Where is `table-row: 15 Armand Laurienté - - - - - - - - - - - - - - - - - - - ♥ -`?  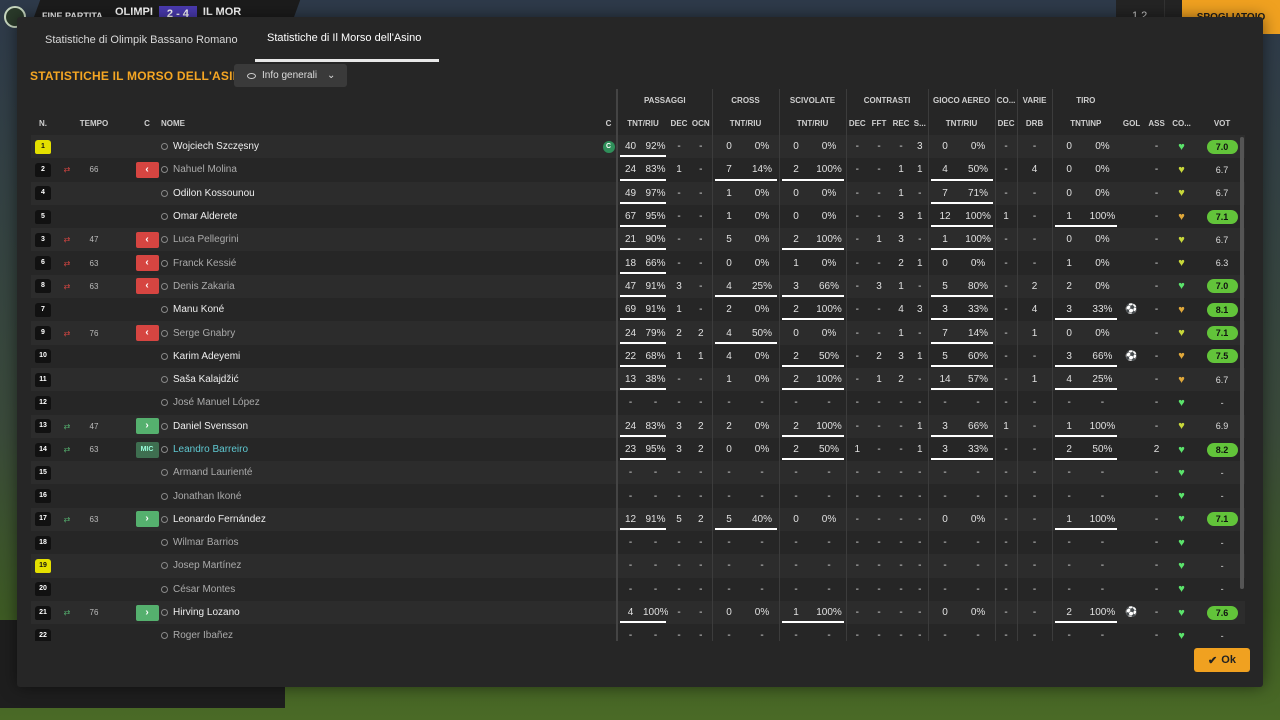 table-row: 15 Armand Laurienté - - - - - - - - - - - - - - - - - - - ♥ - is located at coordinates (638, 473).